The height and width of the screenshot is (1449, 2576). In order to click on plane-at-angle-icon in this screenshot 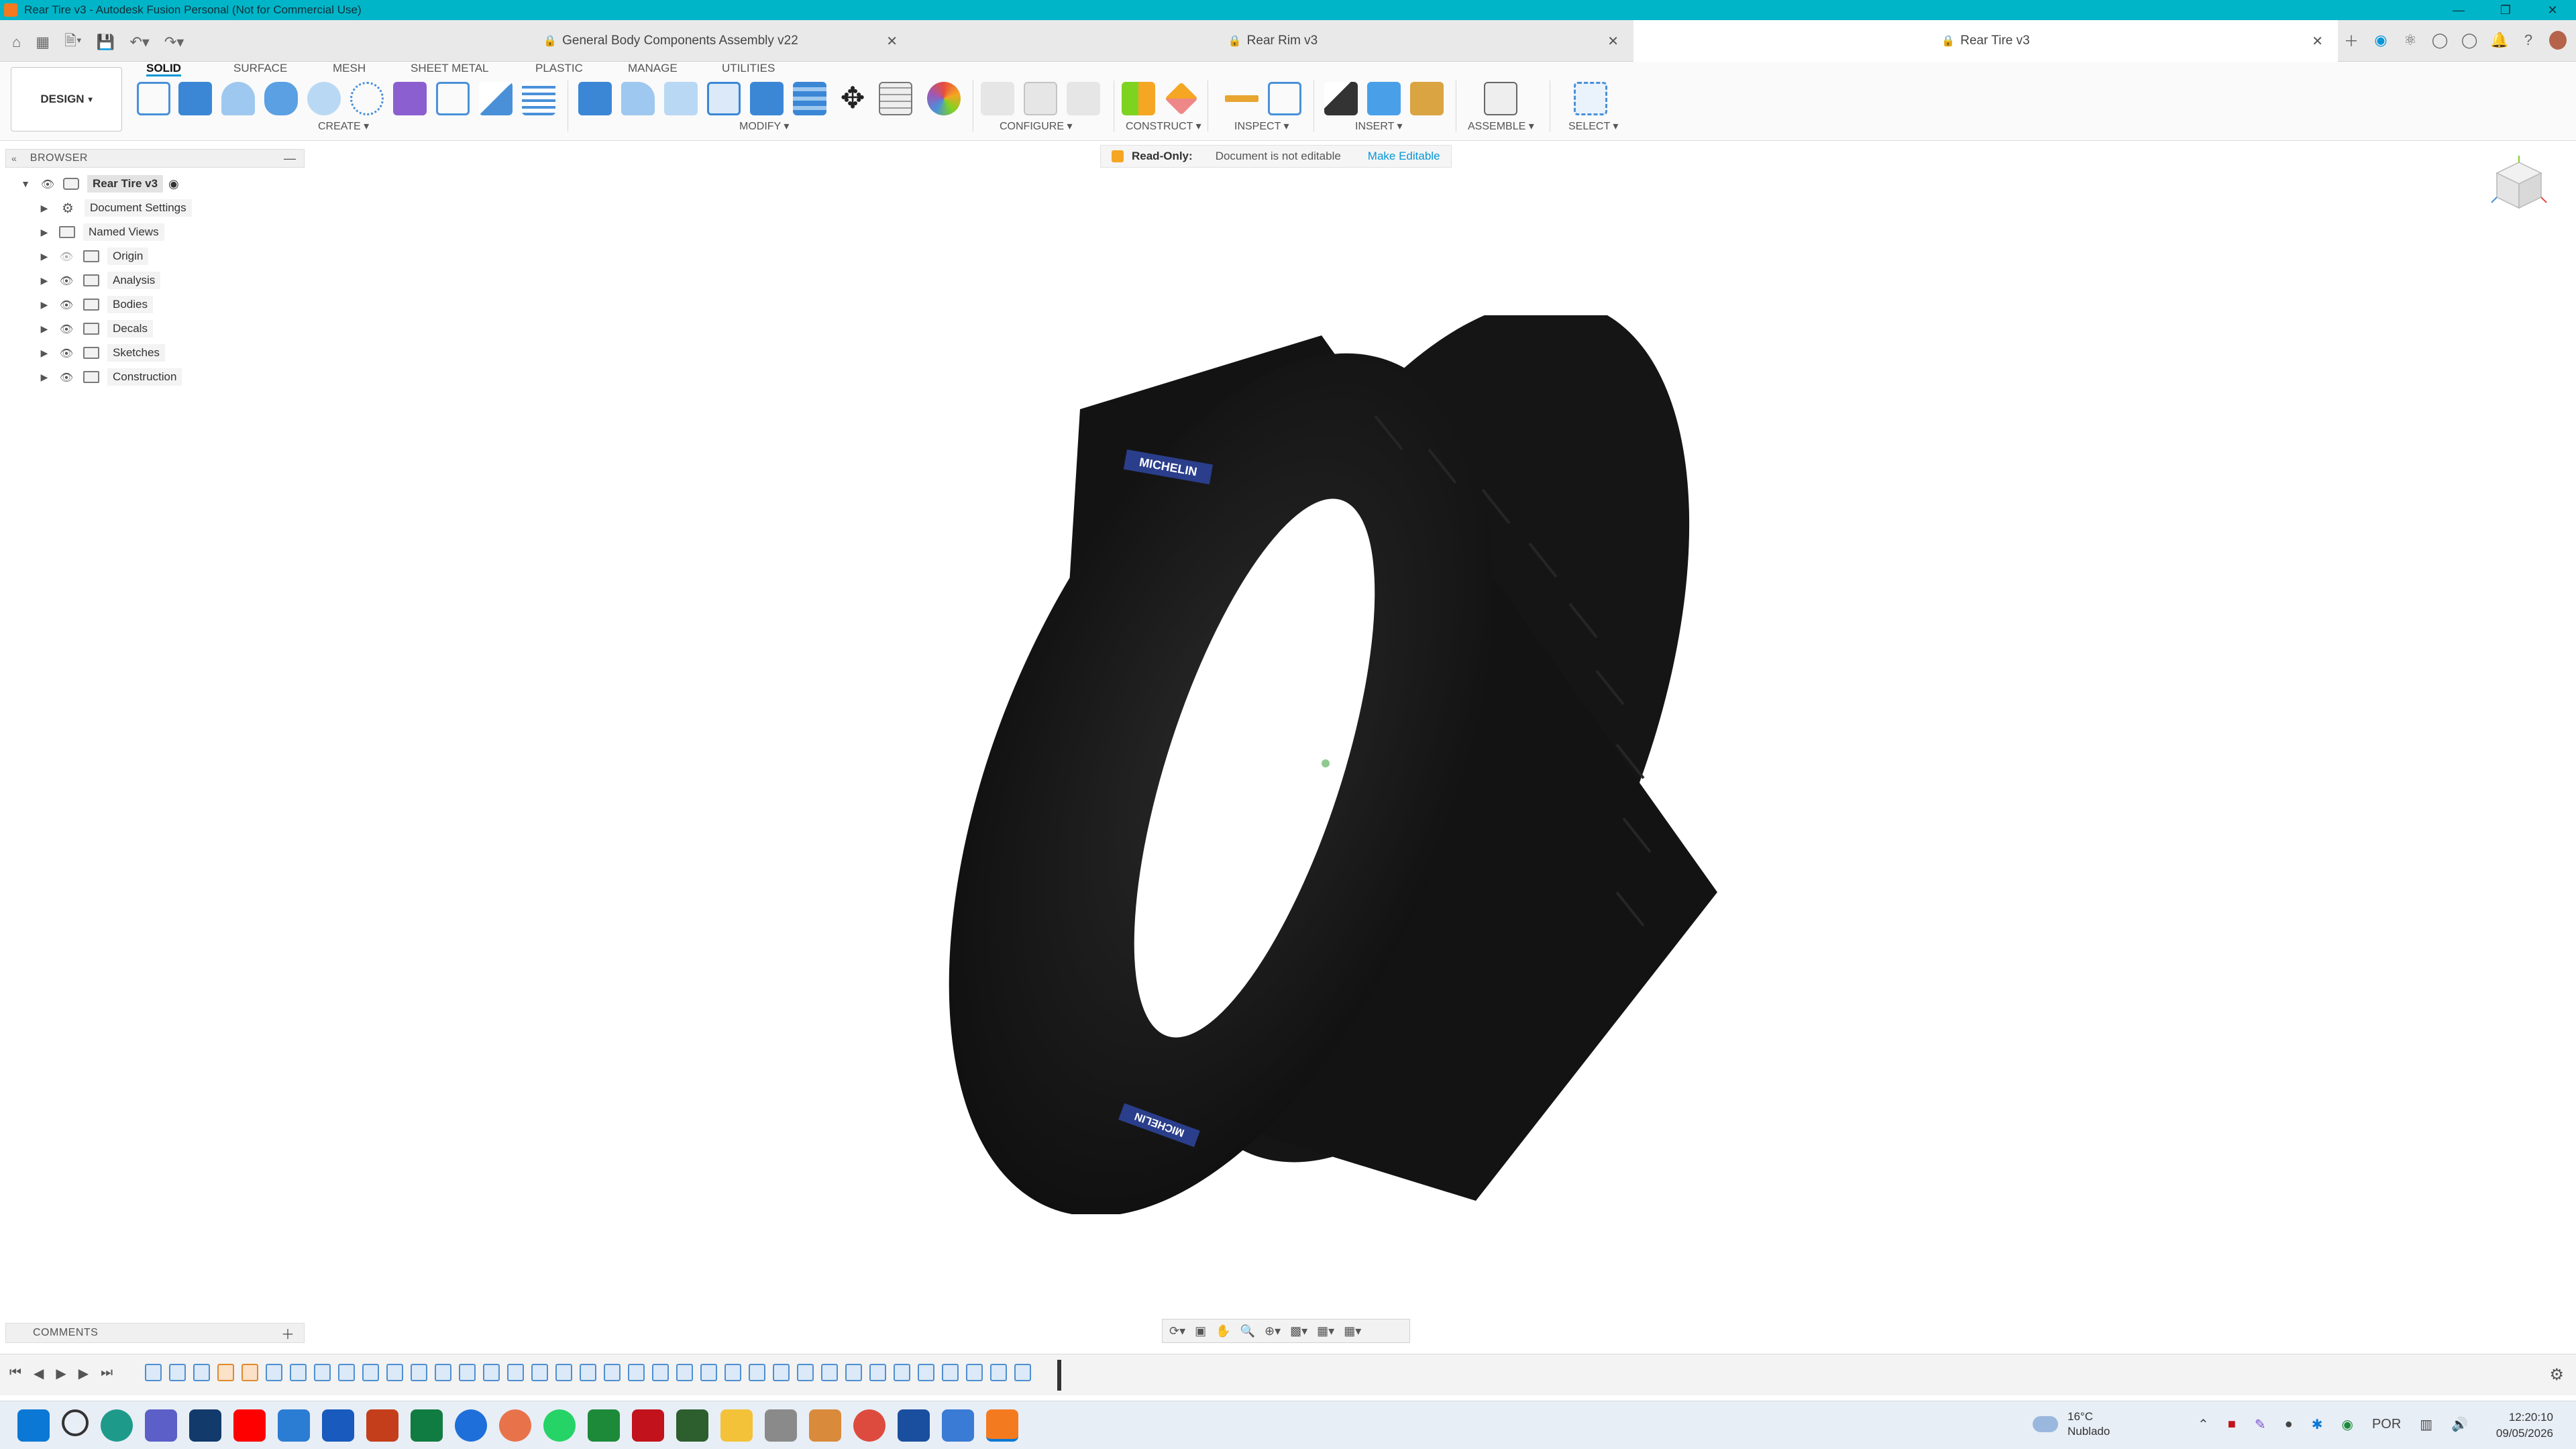, I will do `click(1181, 98)`.